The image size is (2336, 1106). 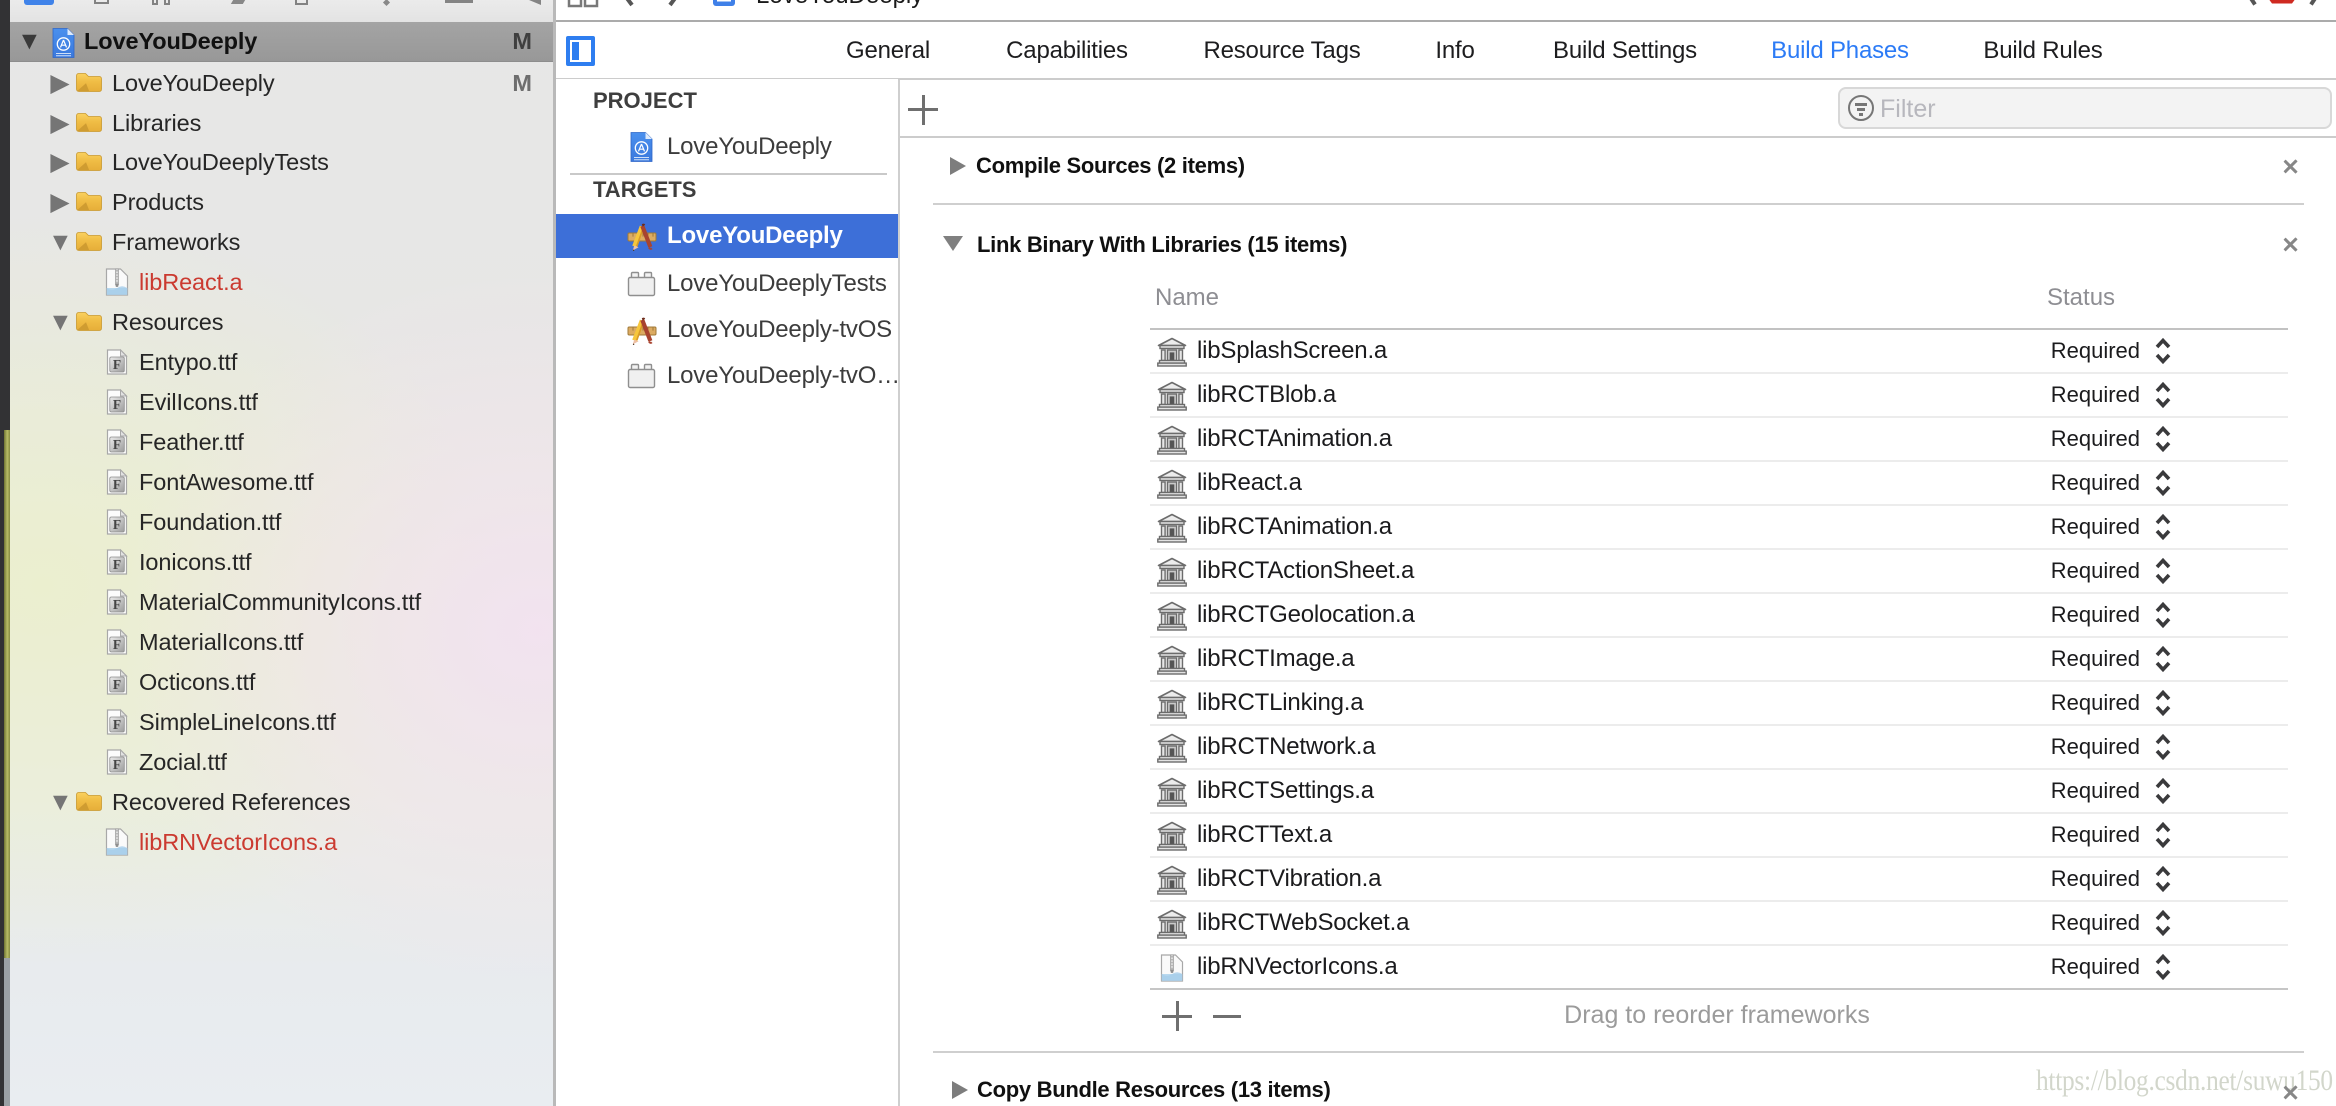 I want to click on svg-text: LoveYouDeeply, so click(x=839, y=4).